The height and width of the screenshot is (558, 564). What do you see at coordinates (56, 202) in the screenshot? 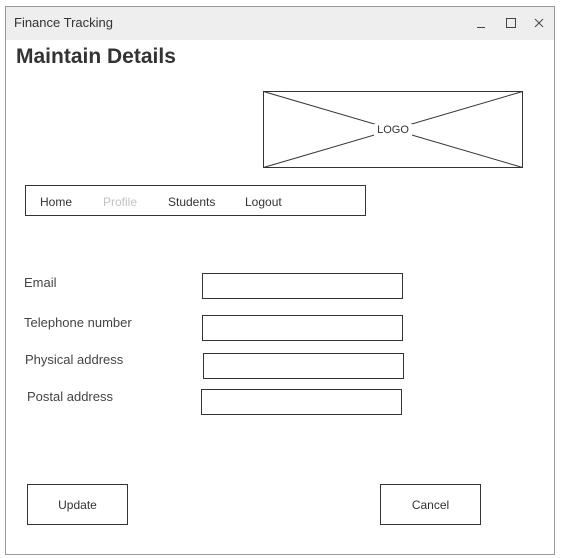
I see `nav-item-home: Home` at bounding box center [56, 202].